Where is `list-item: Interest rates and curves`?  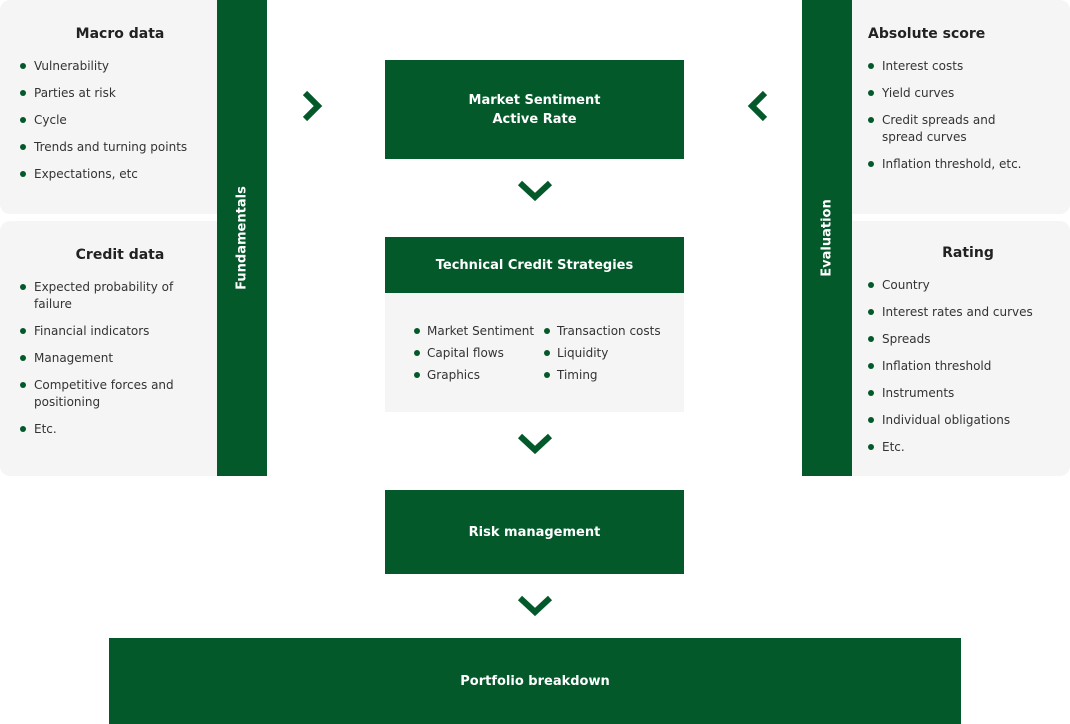
list-item: Interest rates and curves is located at coordinates (959, 312).